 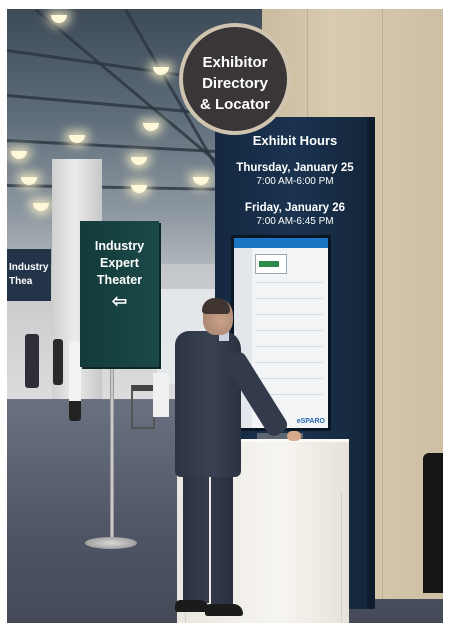 What do you see at coordinates (341, 557) in the screenshot?
I see `counter-seam` at bounding box center [341, 557].